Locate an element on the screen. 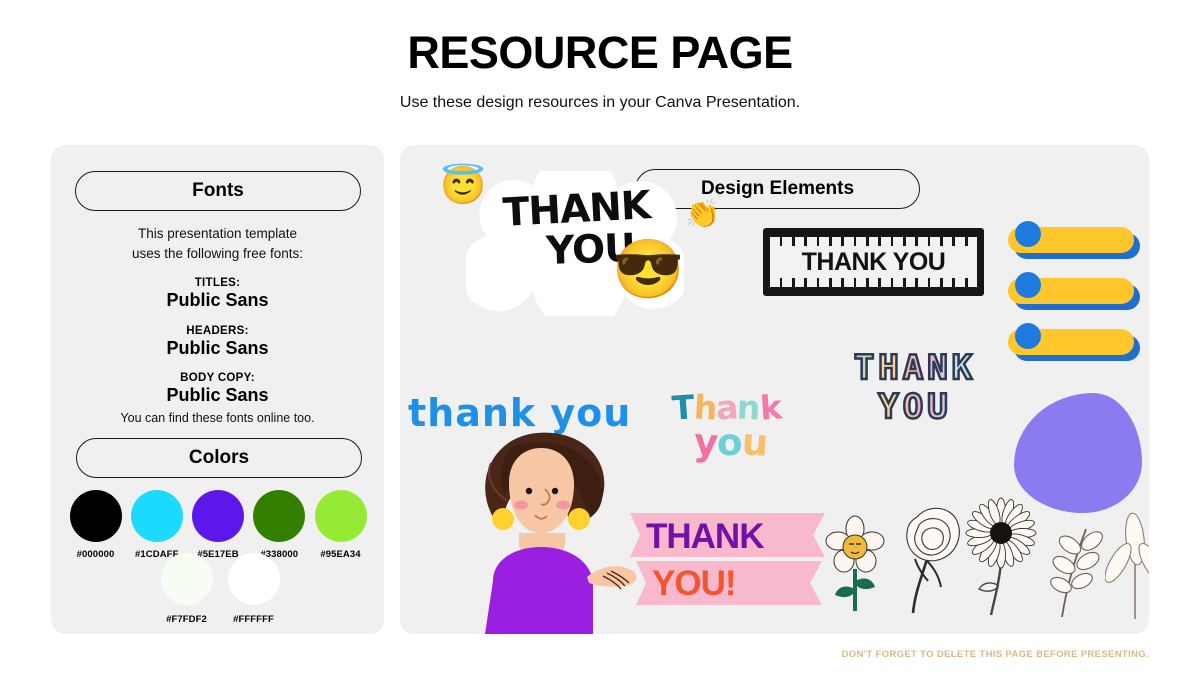 The height and width of the screenshot is (675, 1200). font-group-titles-name: Public Sans is located at coordinates (217, 300).